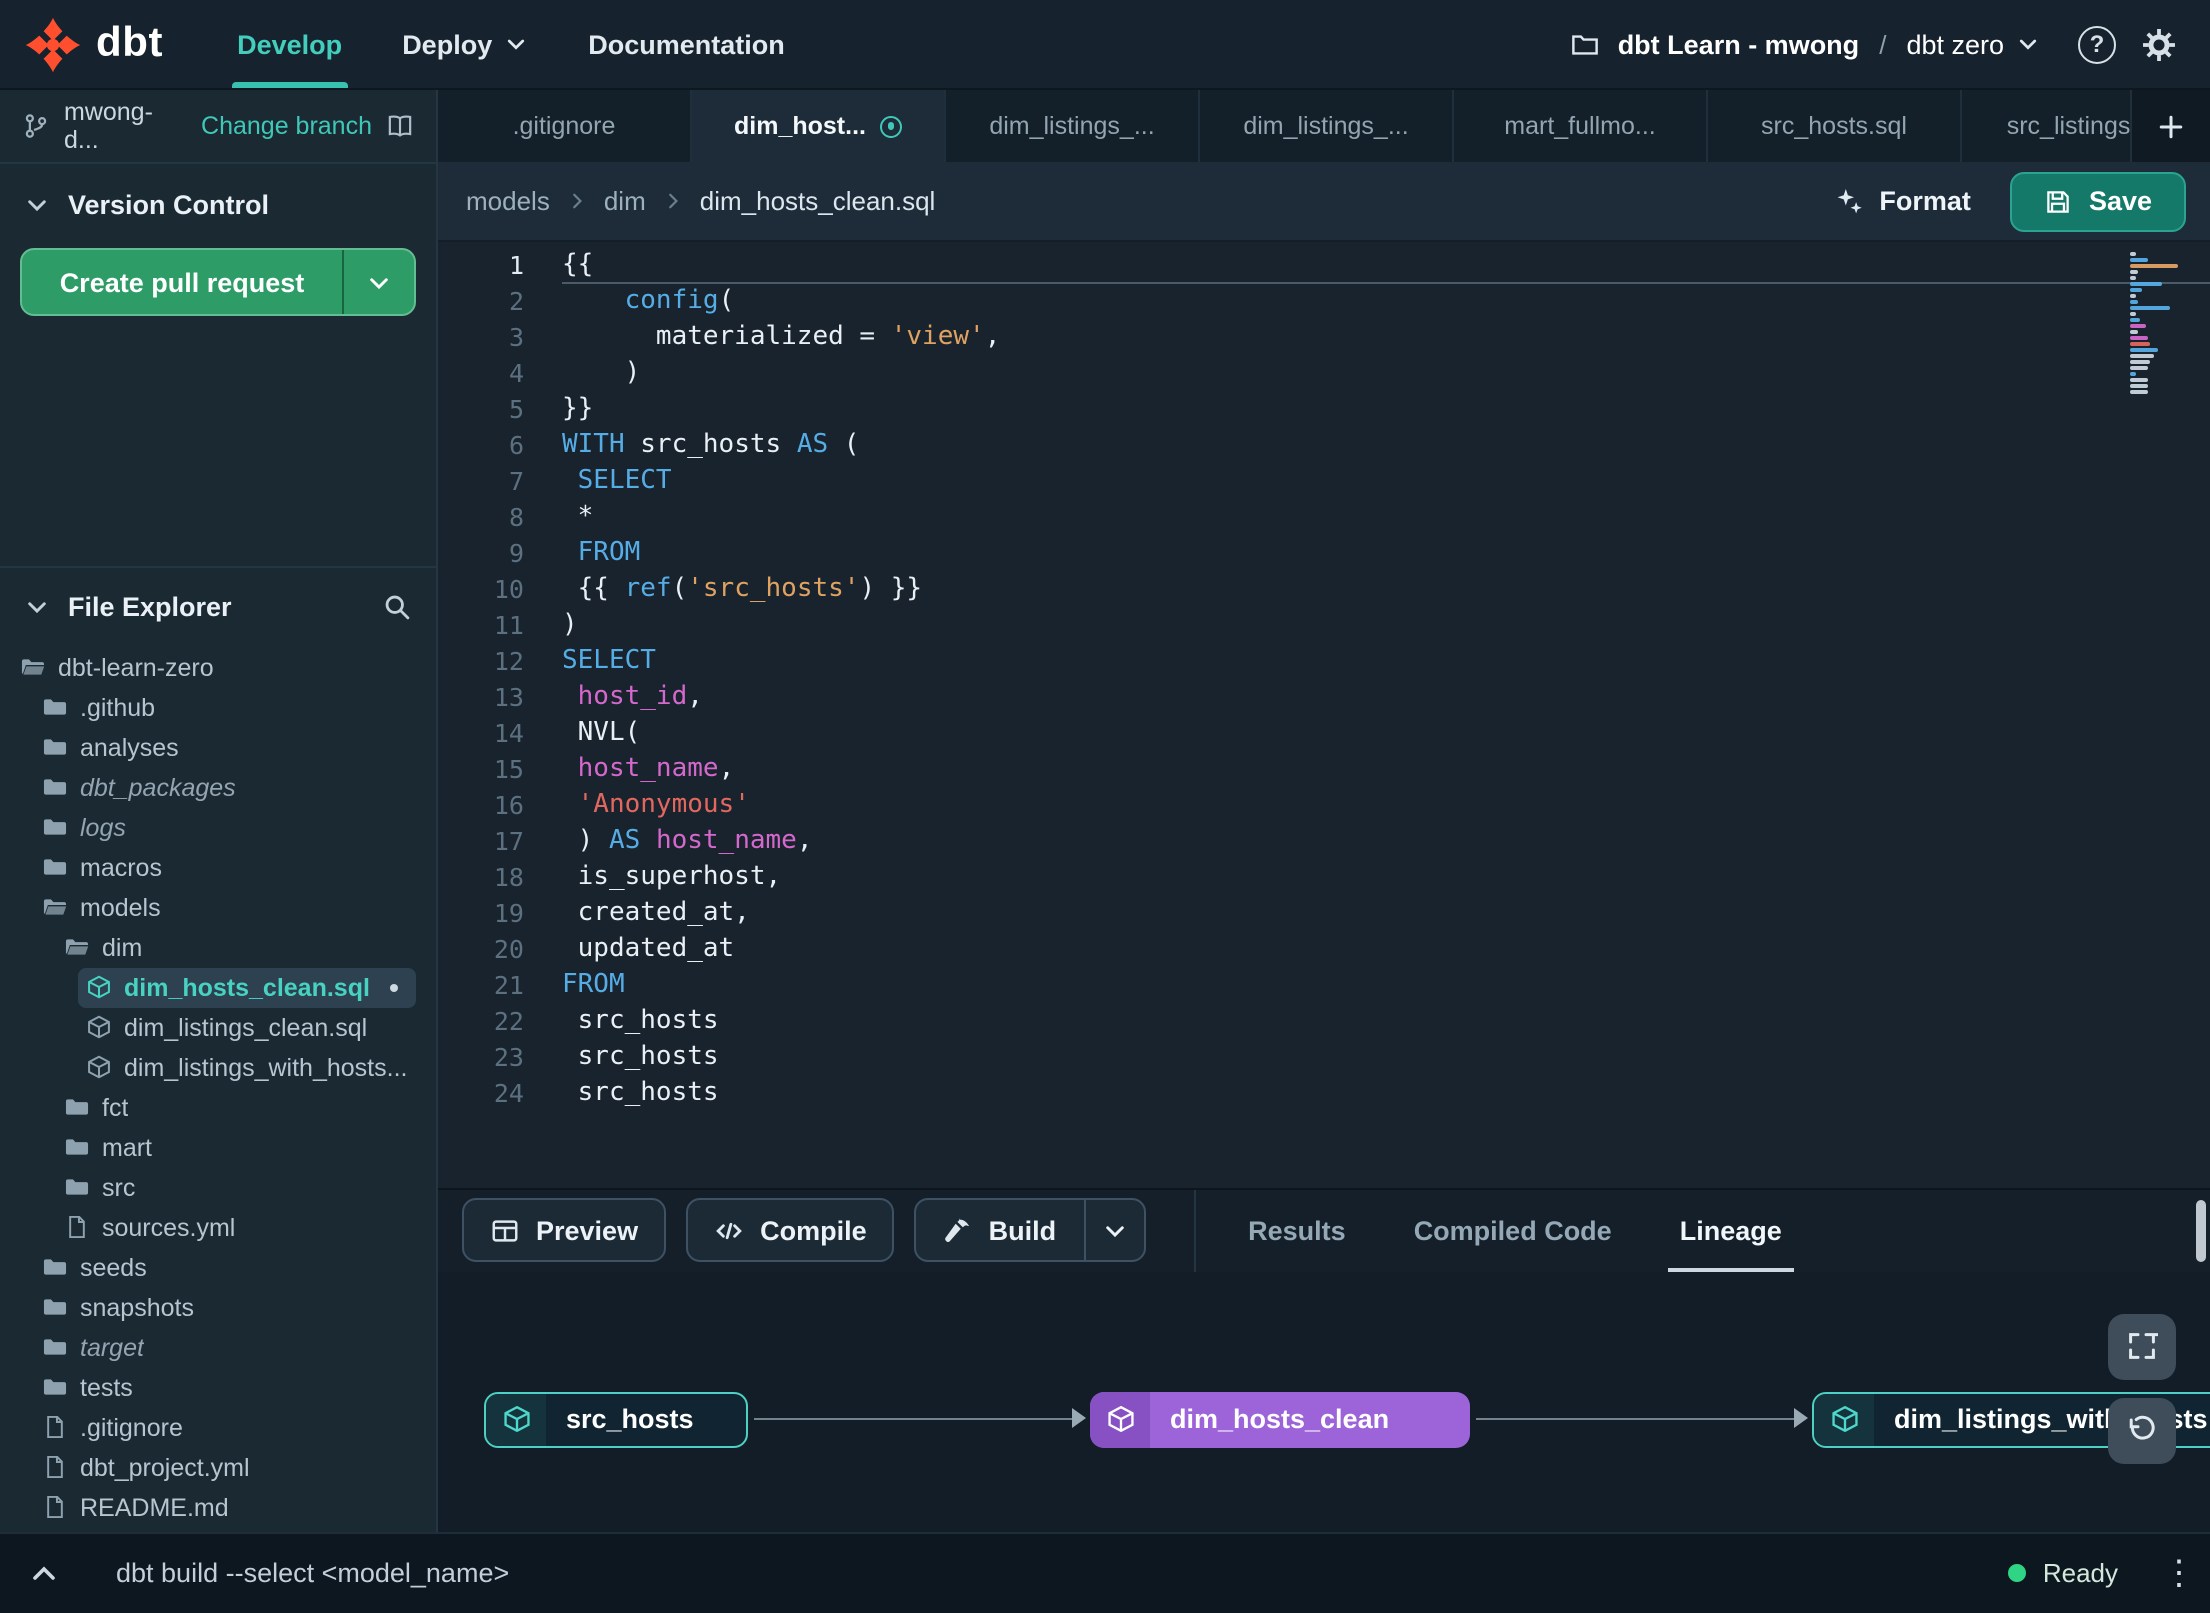 This screenshot has width=2210, height=1613. I want to click on command-input: dbt build --select <model_name>, so click(312, 1573).